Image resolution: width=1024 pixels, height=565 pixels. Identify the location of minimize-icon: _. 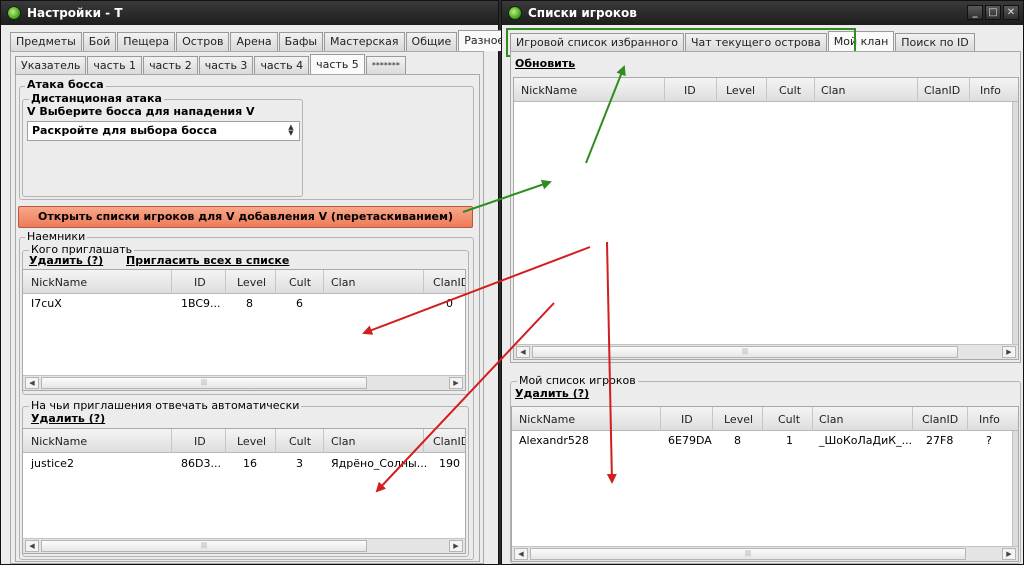
(975, 12).